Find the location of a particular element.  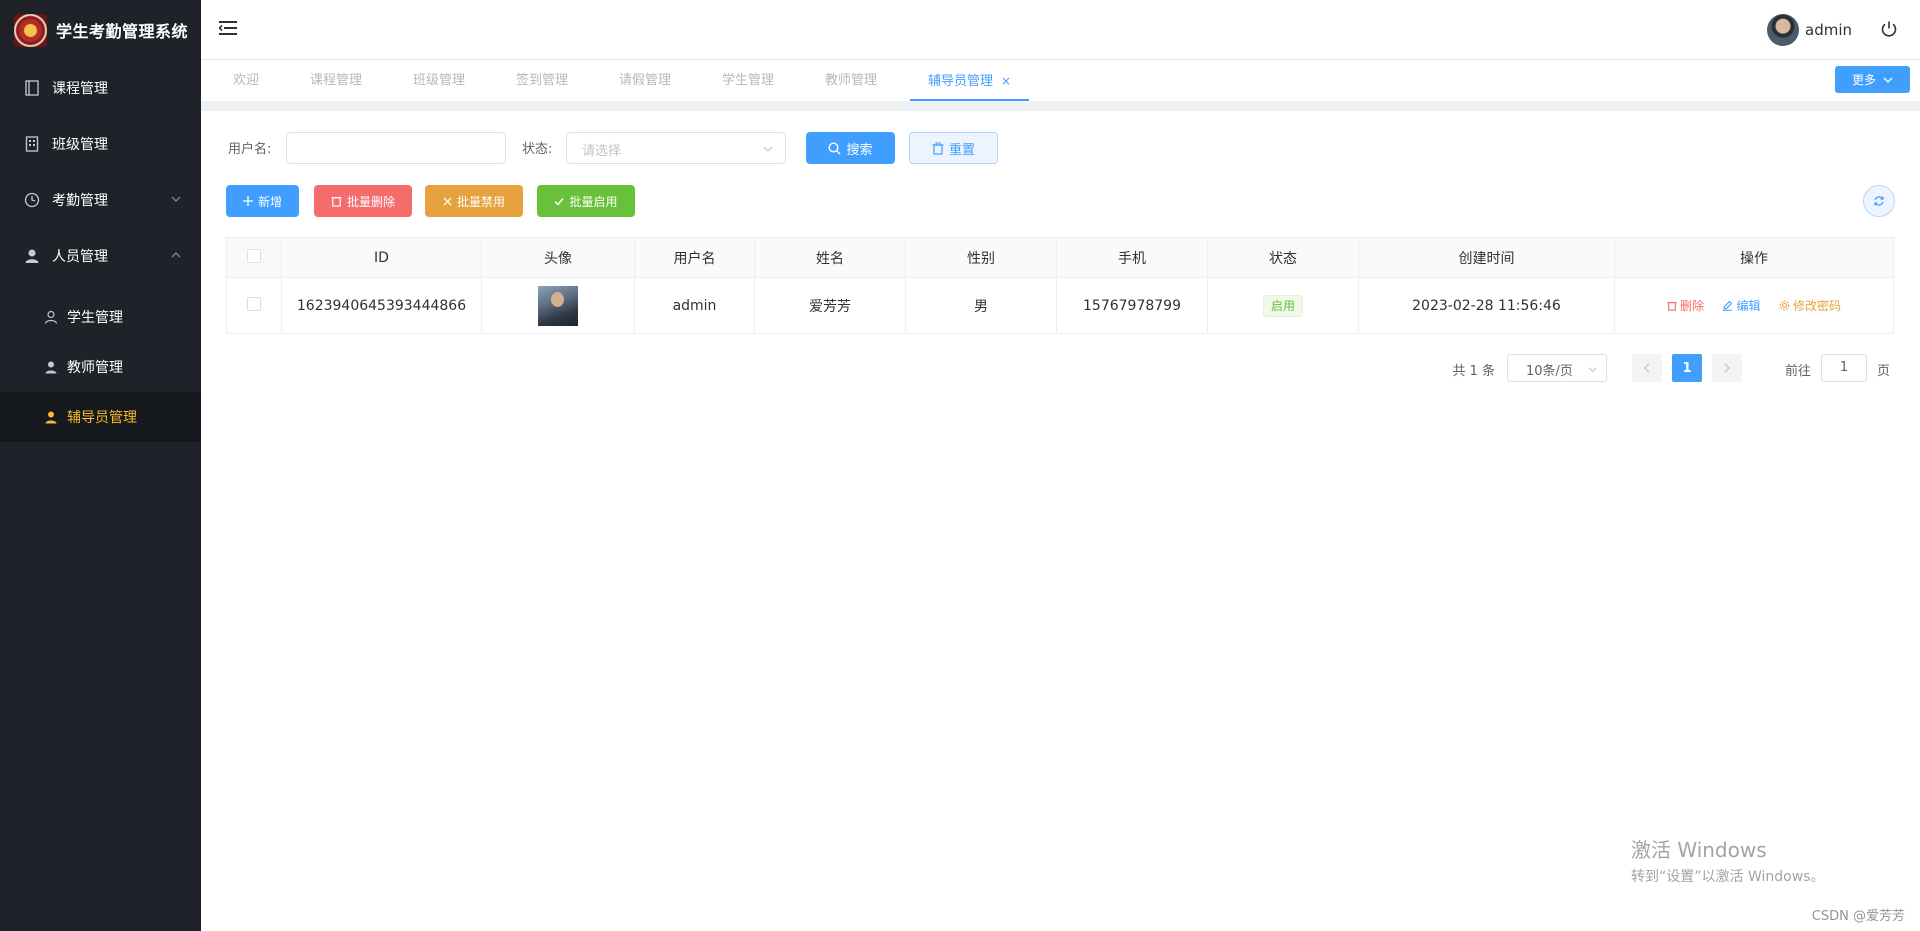

chevron-up-icon is located at coordinates (176, 255).